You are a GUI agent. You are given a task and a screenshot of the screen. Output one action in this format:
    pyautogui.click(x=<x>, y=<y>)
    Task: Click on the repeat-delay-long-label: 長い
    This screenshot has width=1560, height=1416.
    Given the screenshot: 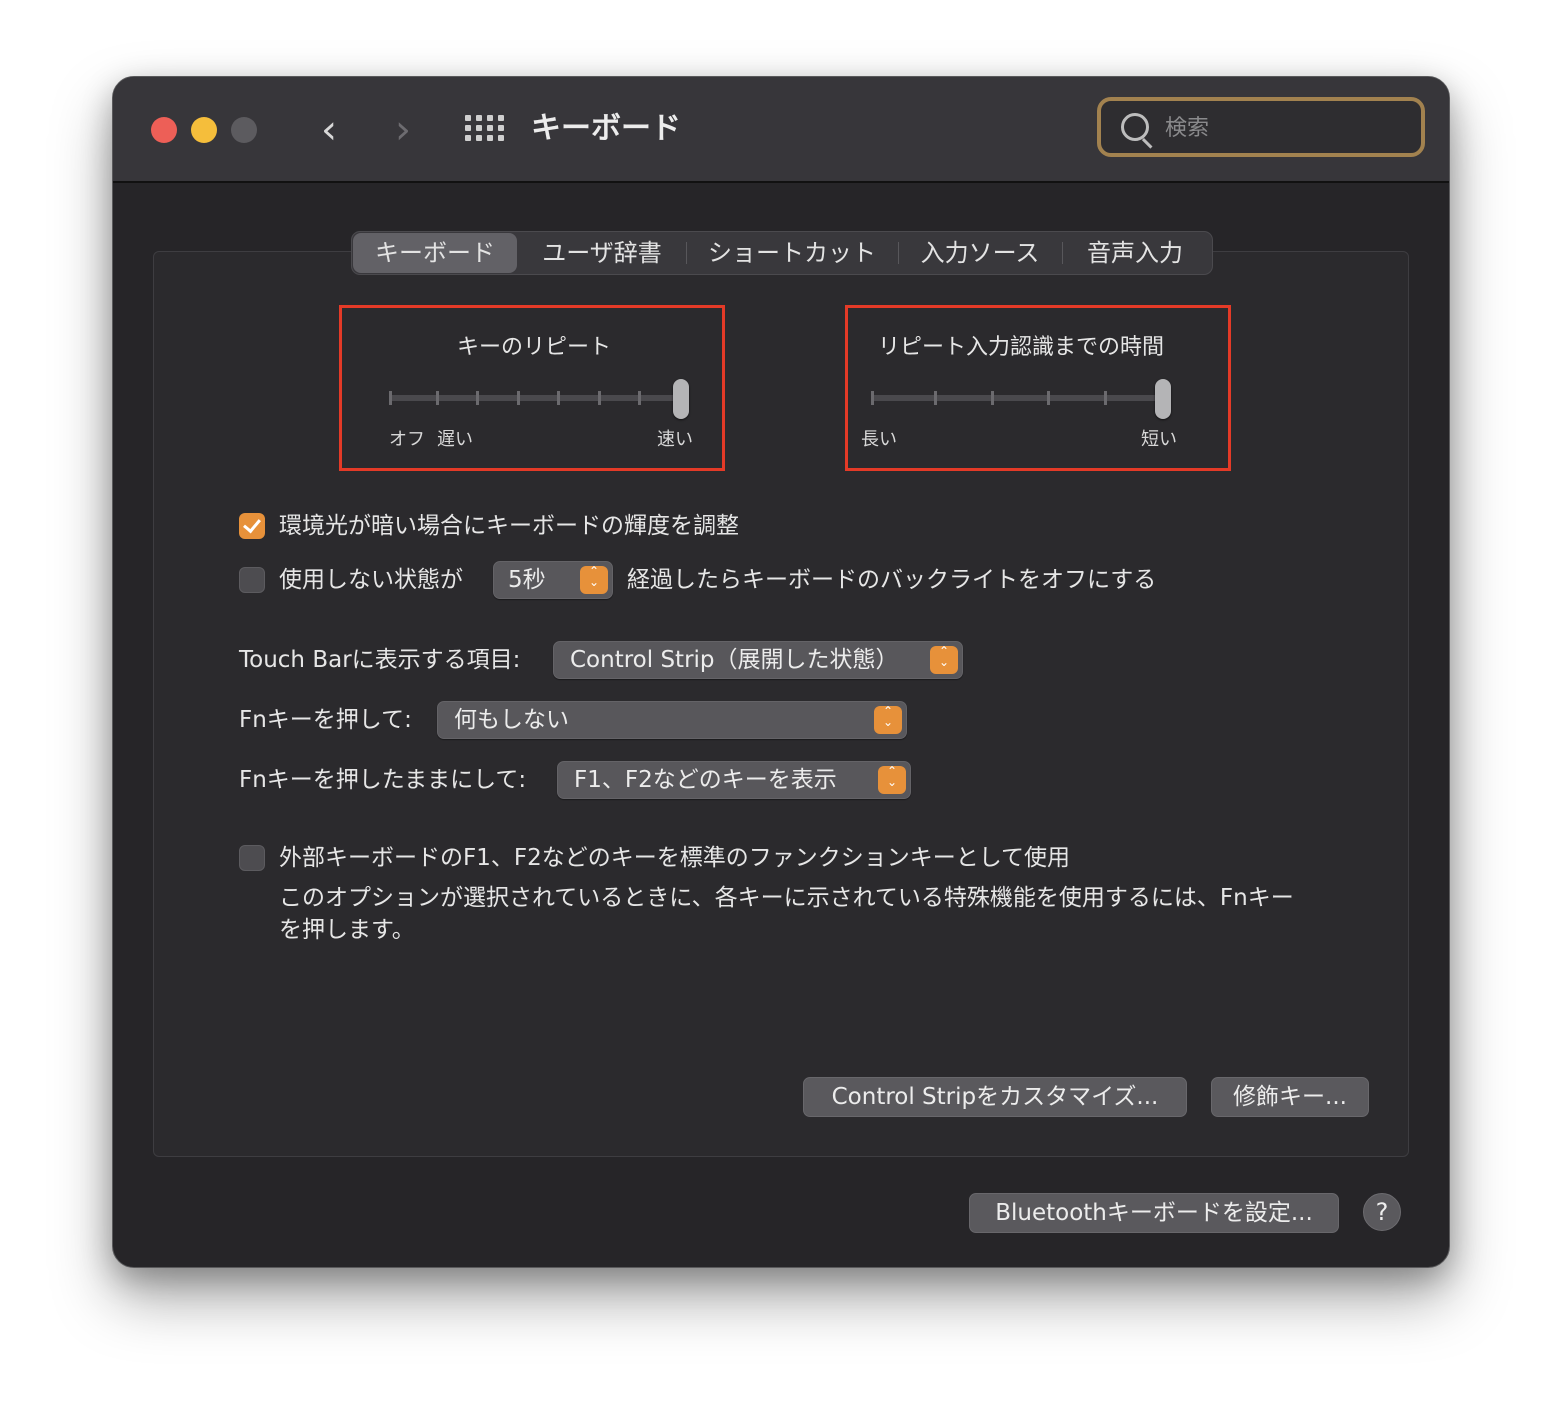 What is the action you would take?
    pyautogui.click(x=879, y=439)
    